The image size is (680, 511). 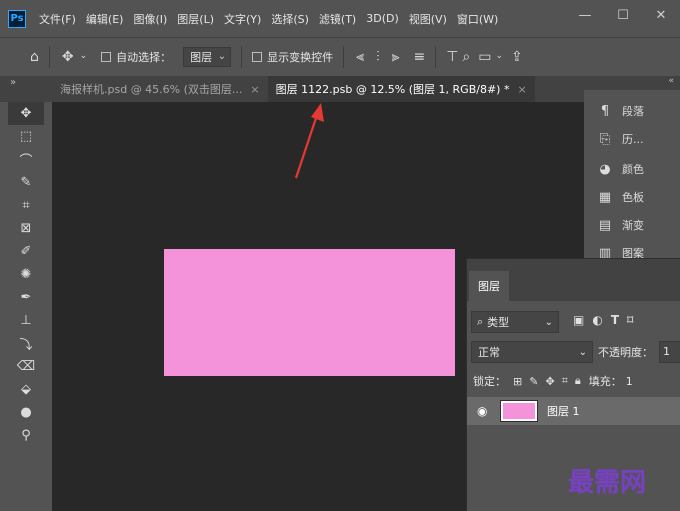 I want to click on blur-tool: ●, so click(x=26, y=412).